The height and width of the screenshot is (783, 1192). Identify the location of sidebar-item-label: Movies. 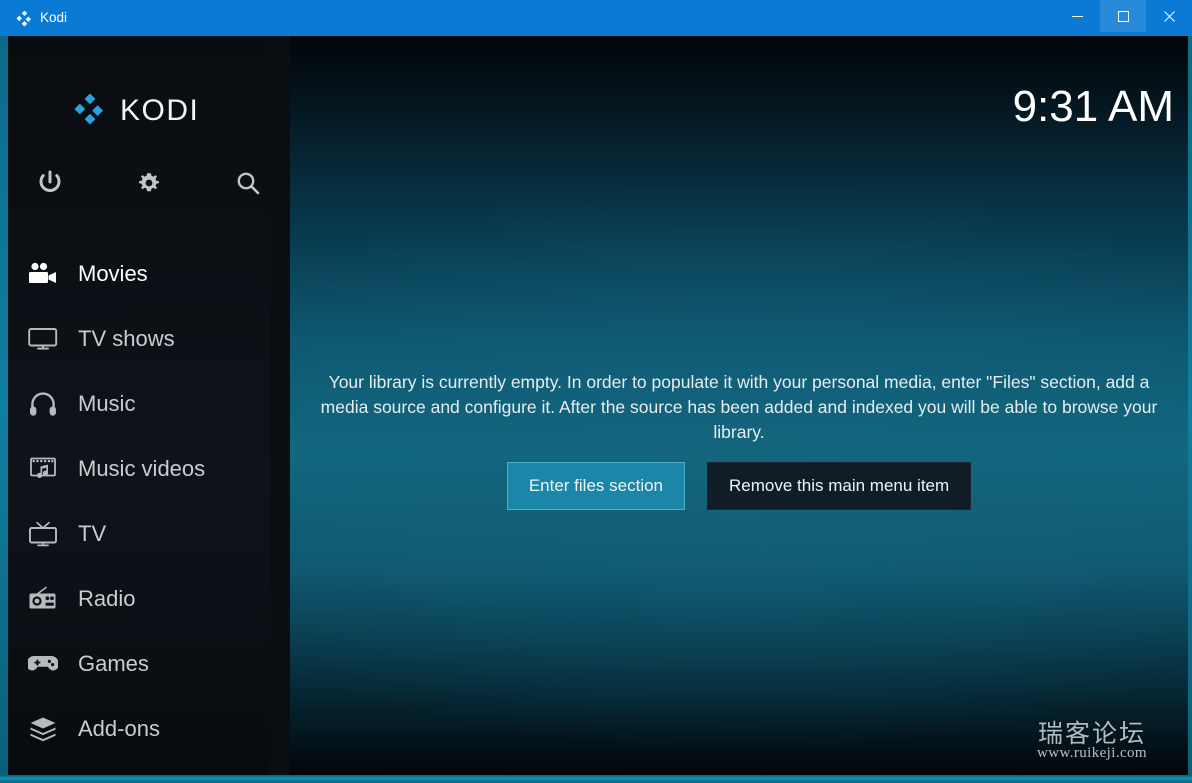
(113, 273).